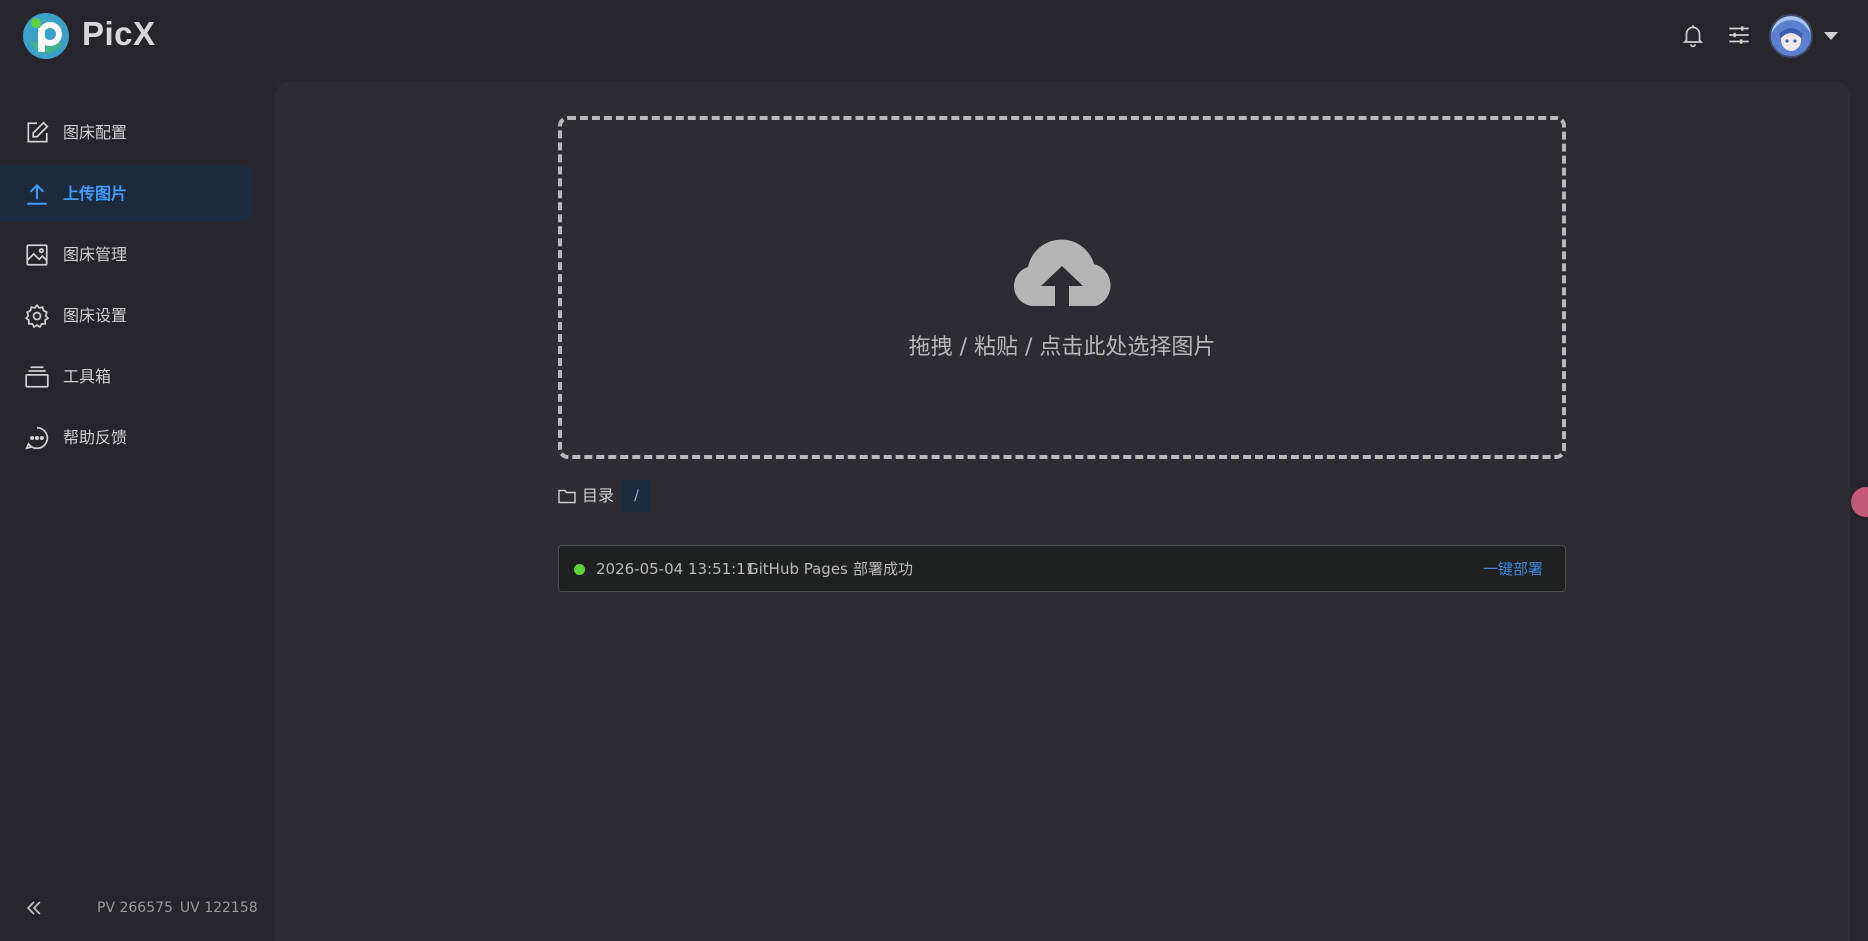  Describe the element at coordinates (37, 438) in the screenshot. I see `chat-icon` at that location.